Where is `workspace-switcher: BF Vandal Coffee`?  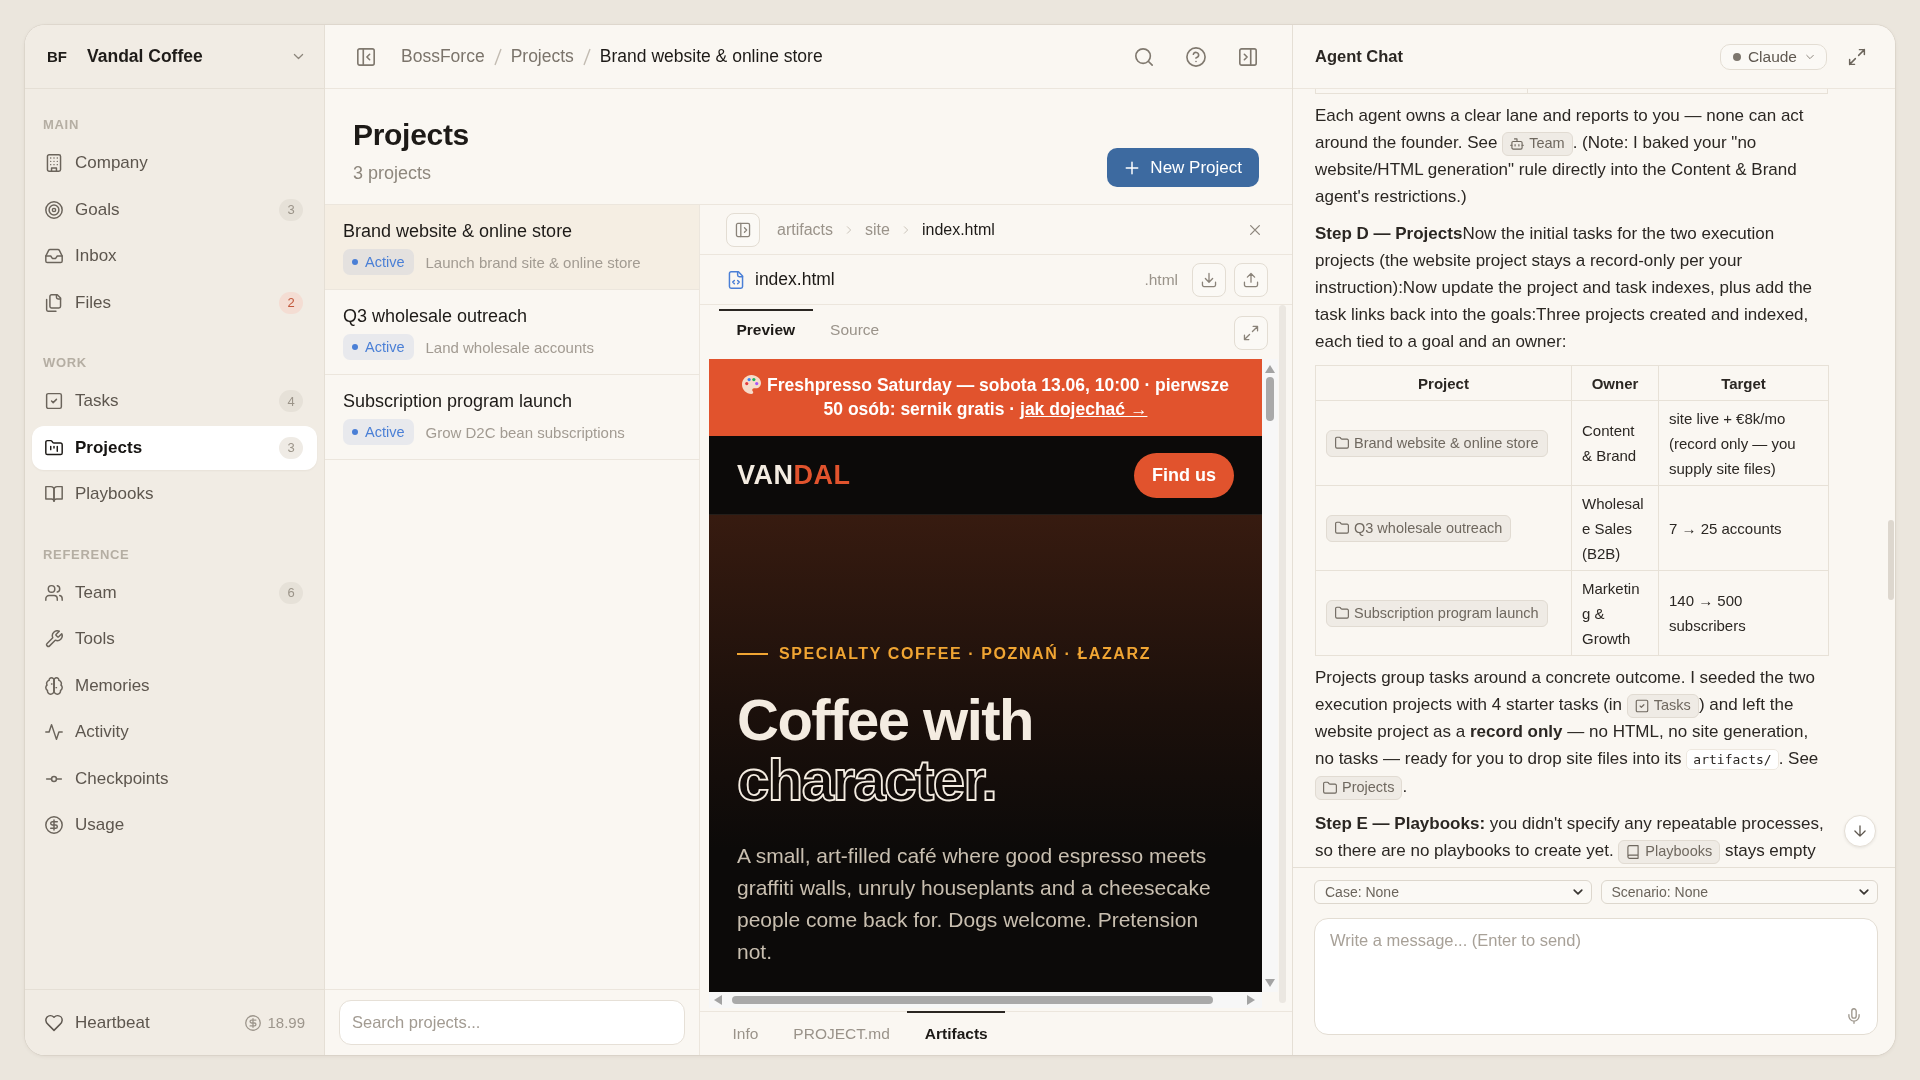
workspace-switcher: BF Vandal Coffee is located at coordinates (174, 57).